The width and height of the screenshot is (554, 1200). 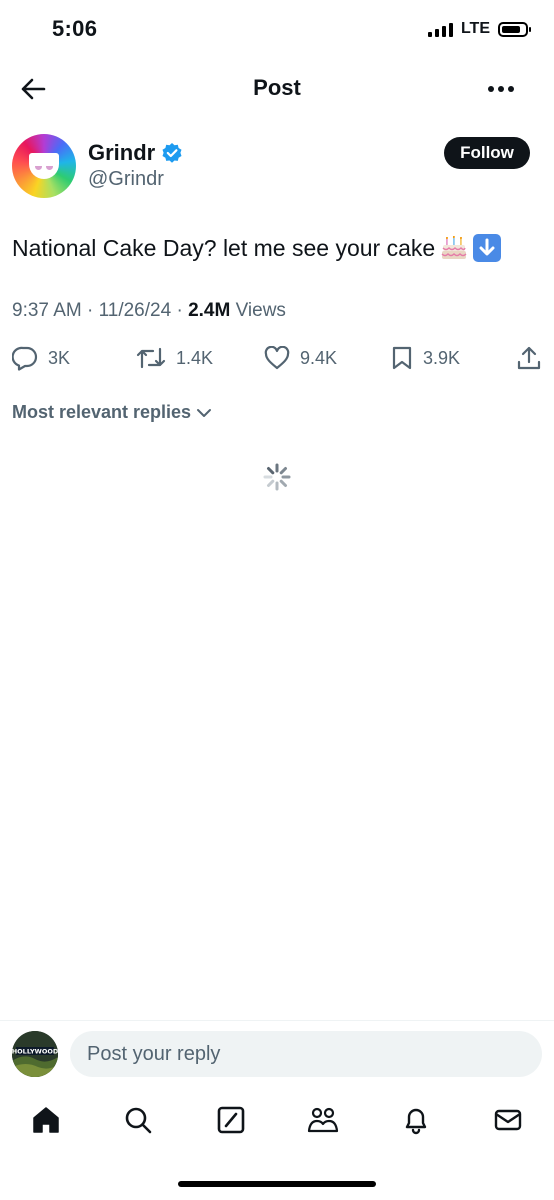 I want to click on hollywood-avatar-image: HOLLYWOOD, so click(x=35, y=1054).